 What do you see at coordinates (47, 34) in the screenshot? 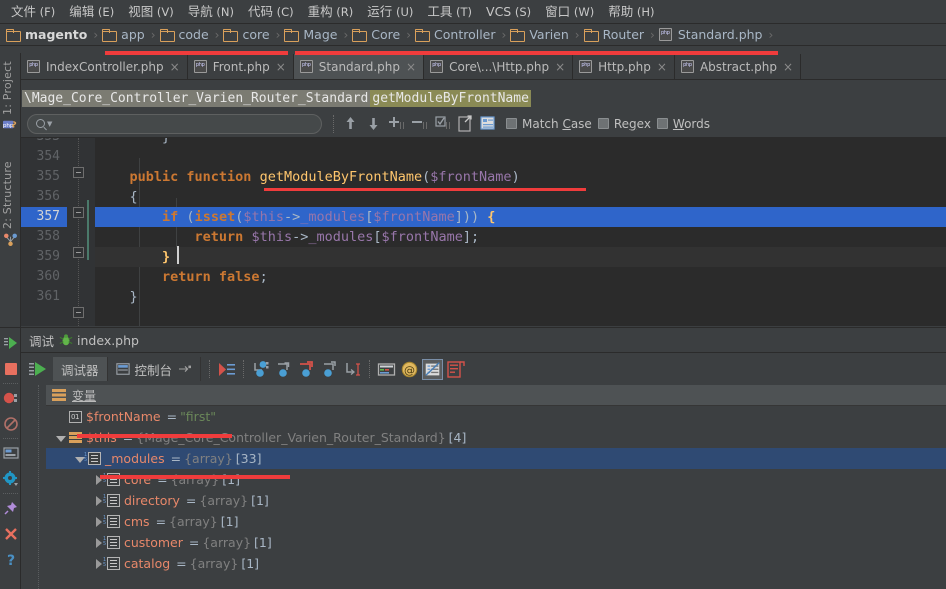
I see `breadcrumb-item-magento: magento` at bounding box center [47, 34].